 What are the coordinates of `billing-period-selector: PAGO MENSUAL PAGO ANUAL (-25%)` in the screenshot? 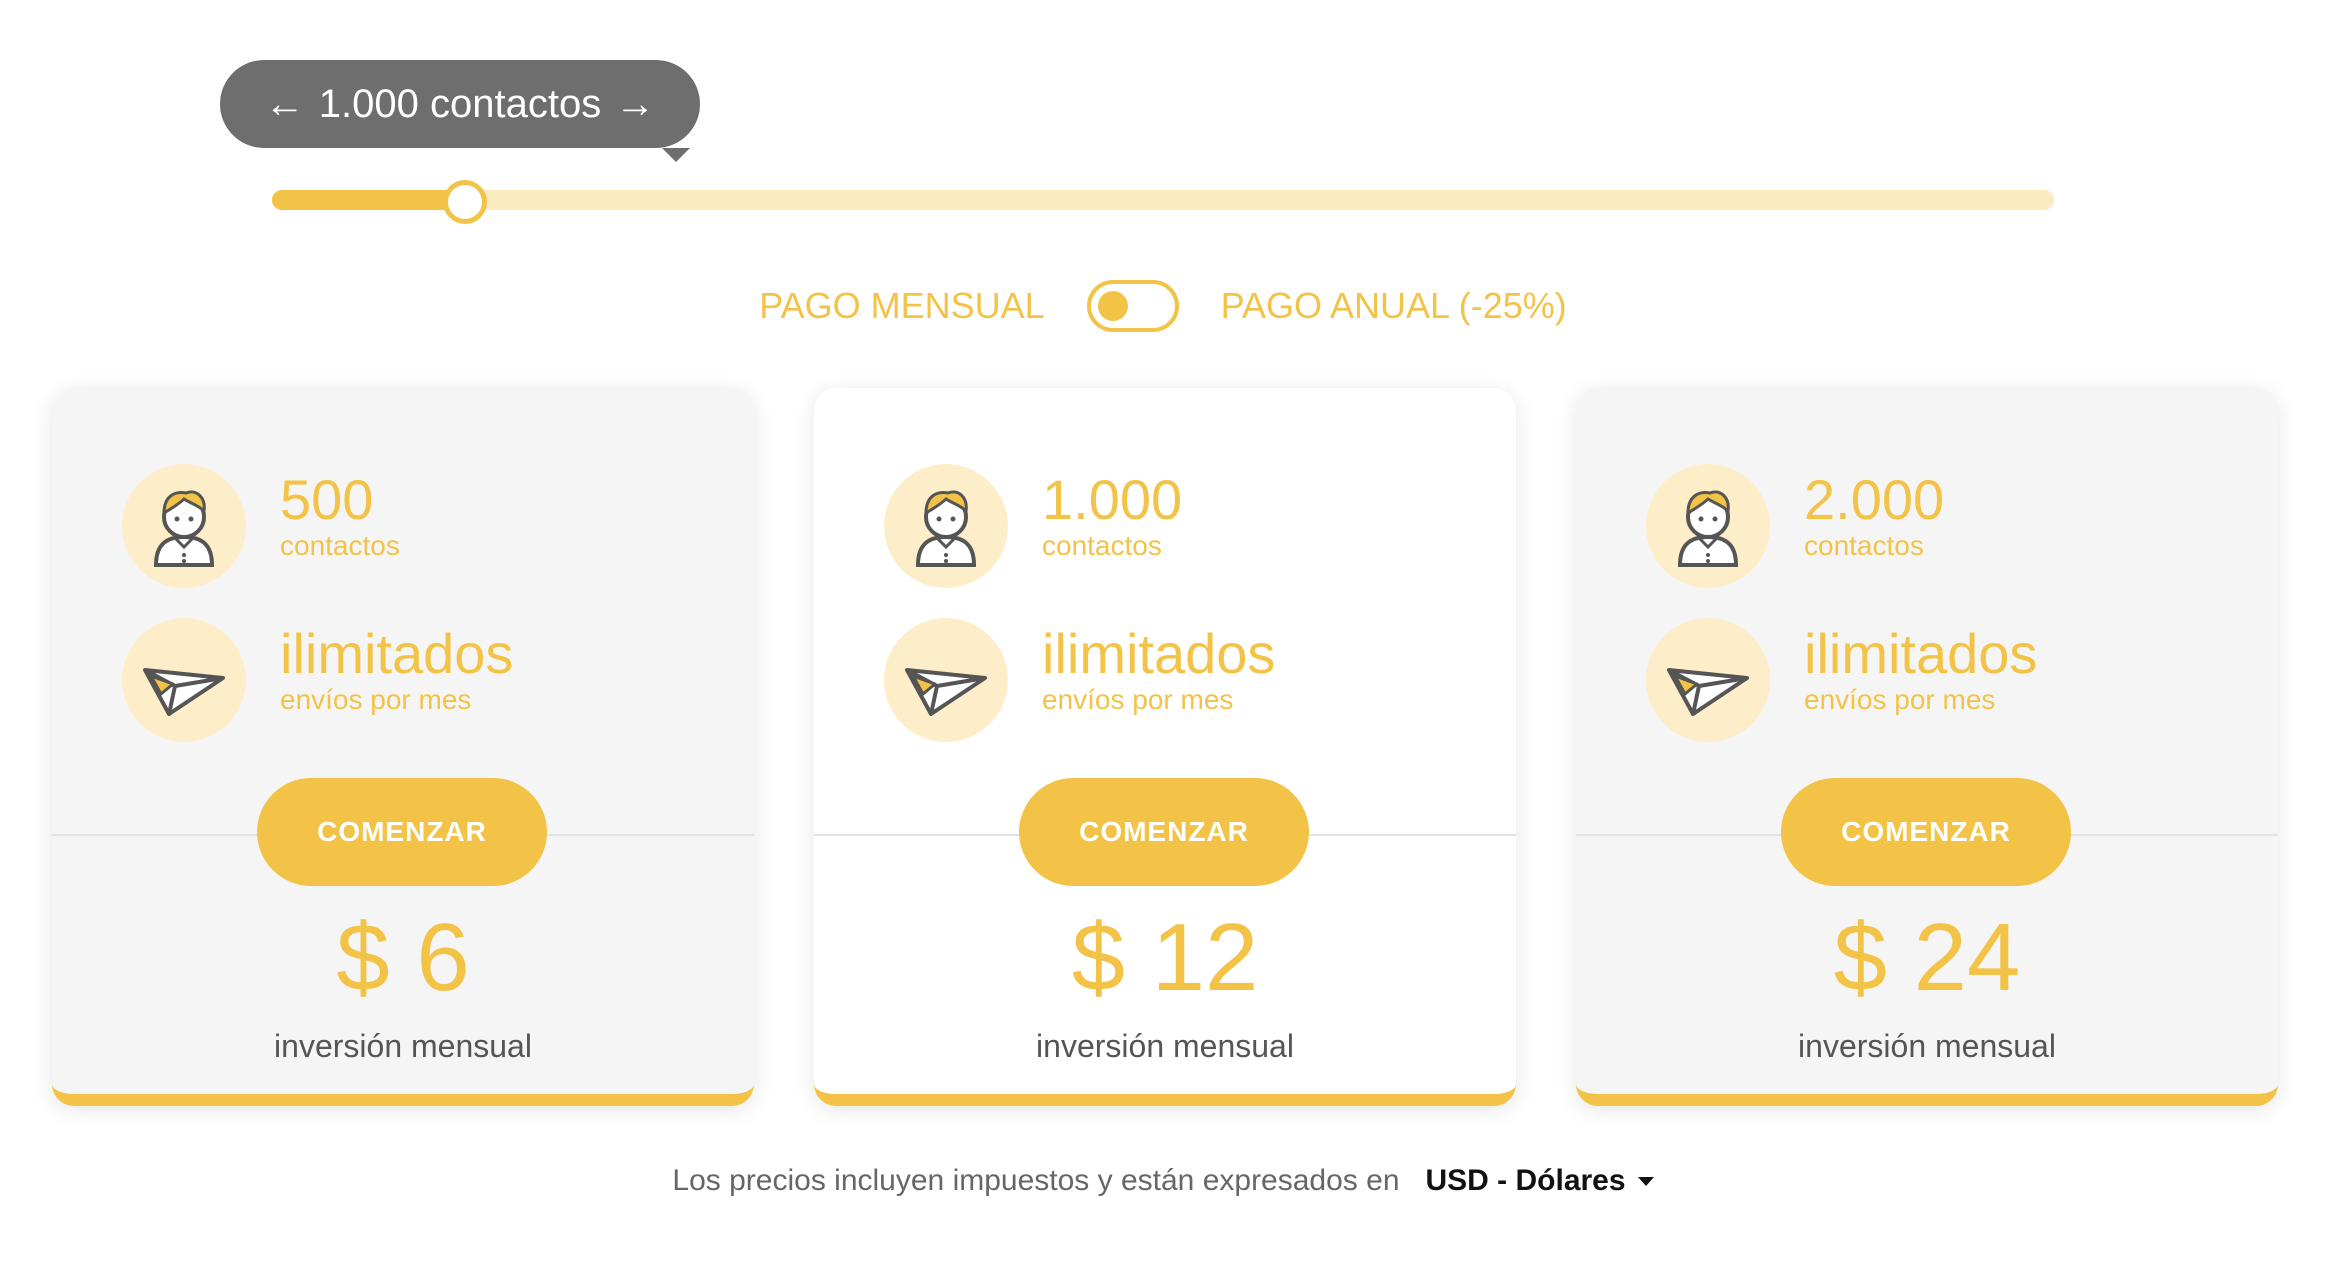 It's located at (1163, 306).